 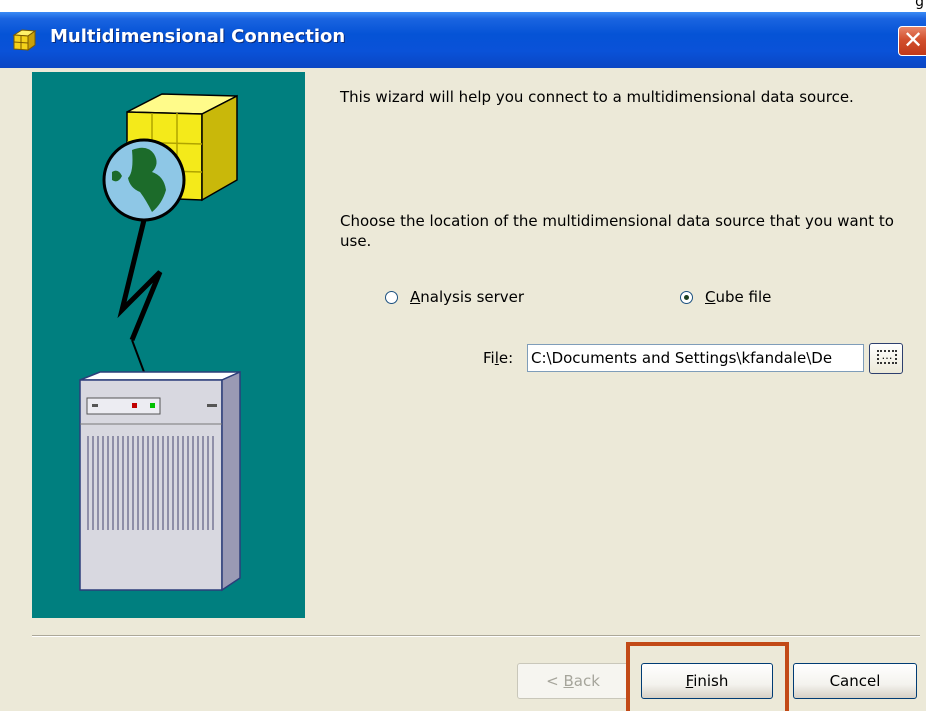 I want to click on close-button: ✕, so click(x=912, y=41).